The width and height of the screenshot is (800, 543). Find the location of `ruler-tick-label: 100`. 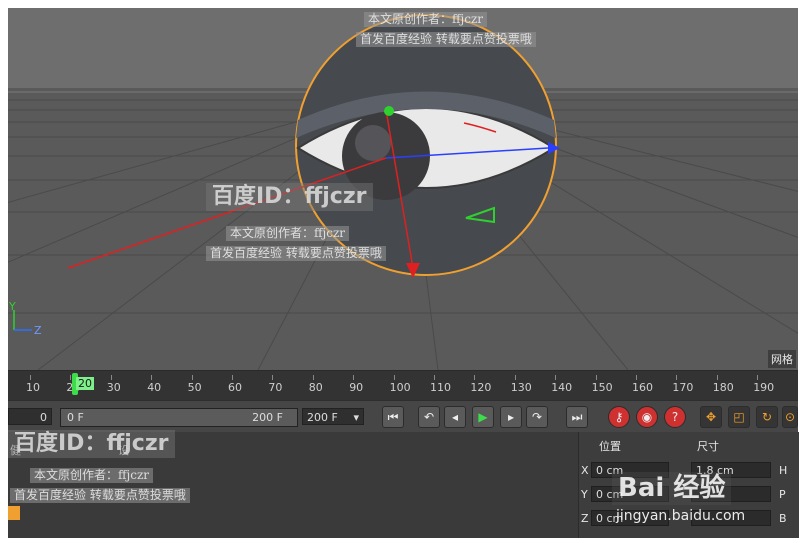

ruler-tick-label: 100 is located at coordinates (400, 387).